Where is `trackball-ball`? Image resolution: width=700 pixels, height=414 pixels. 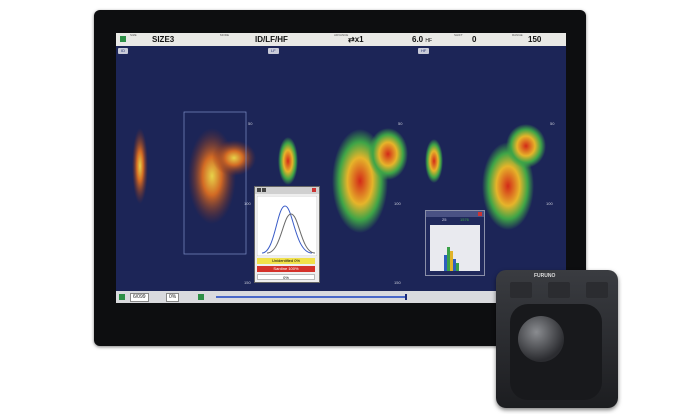 trackball-ball is located at coordinates (541, 339).